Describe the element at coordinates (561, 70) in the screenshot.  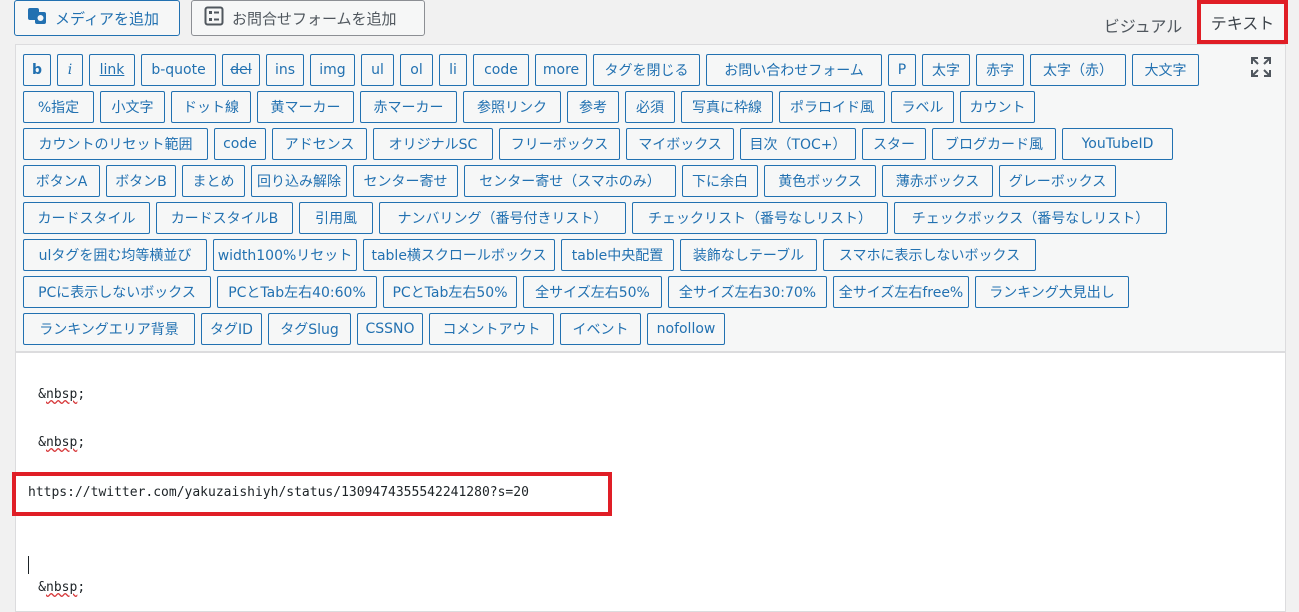
I see `quicktag-button: more` at that location.